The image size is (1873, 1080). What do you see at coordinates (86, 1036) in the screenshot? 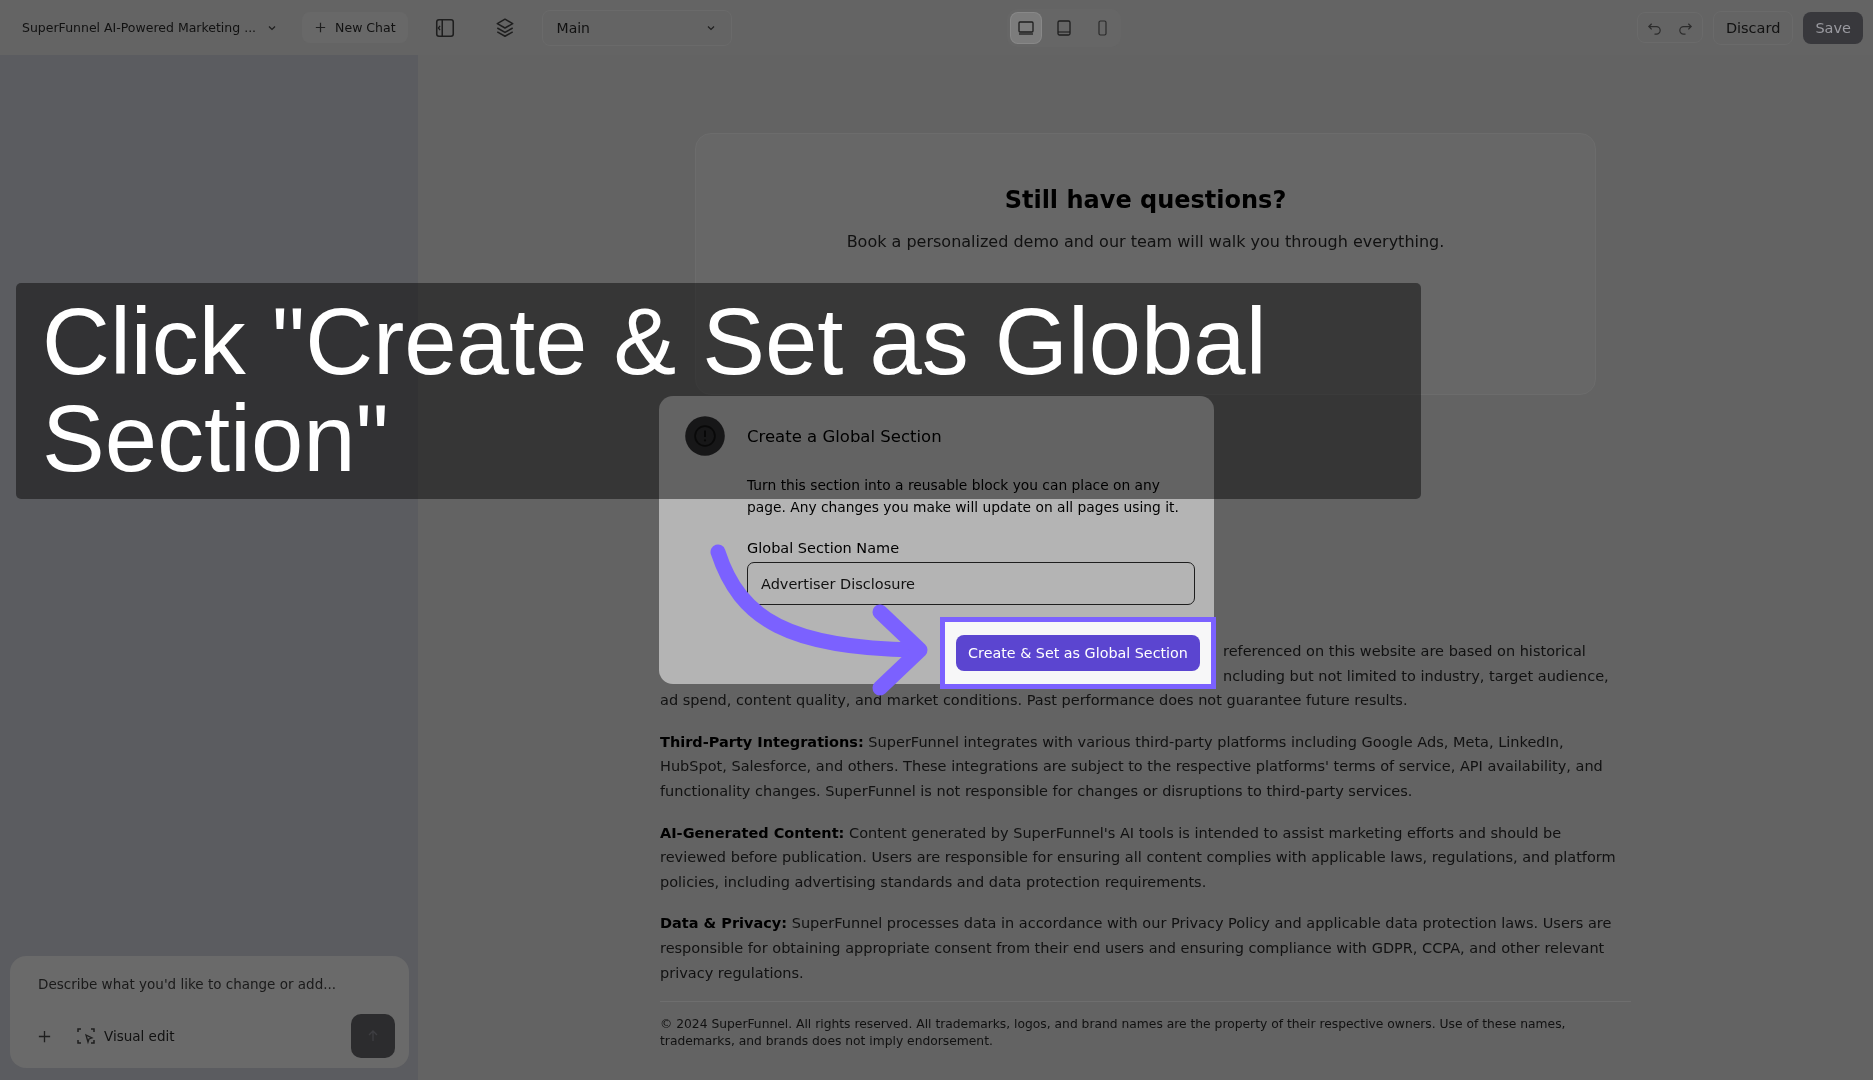
I see `select-cursor-icon` at bounding box center [86, 1036].